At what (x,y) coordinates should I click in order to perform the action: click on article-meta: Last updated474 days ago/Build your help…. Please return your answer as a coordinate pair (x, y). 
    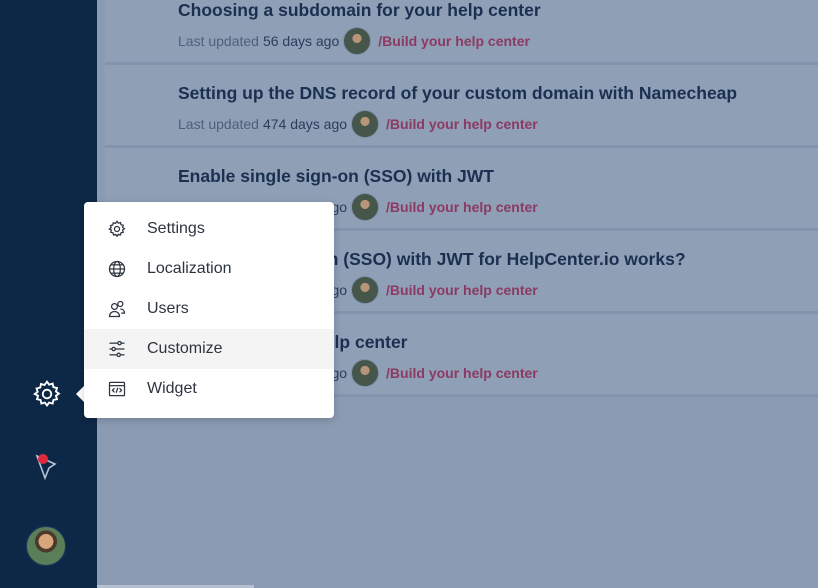
    Looking at the image, I should click on (358, 124).